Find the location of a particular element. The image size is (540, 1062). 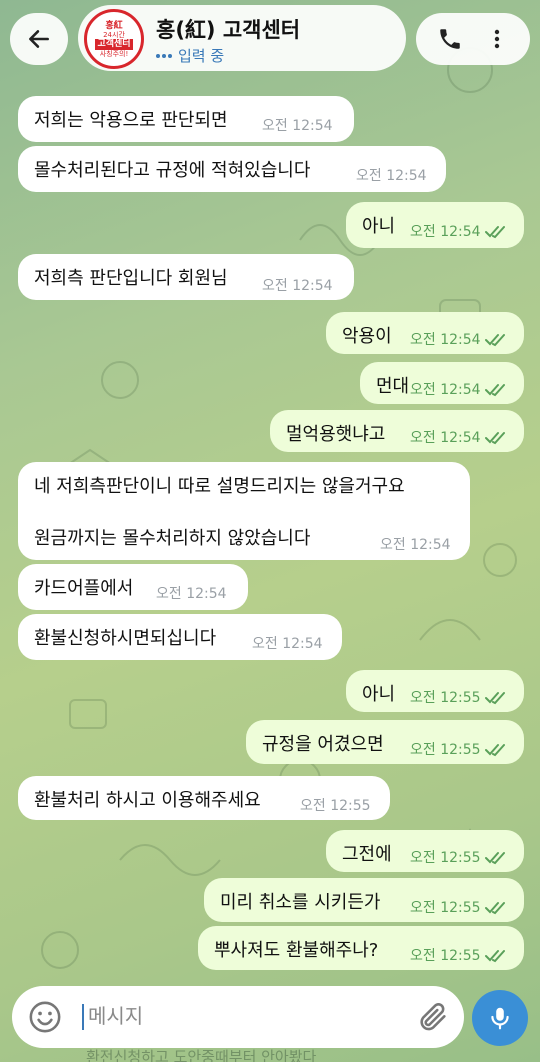

message-text: 저희는 악용으로 판단되면 is located at coordinates (131, 120).